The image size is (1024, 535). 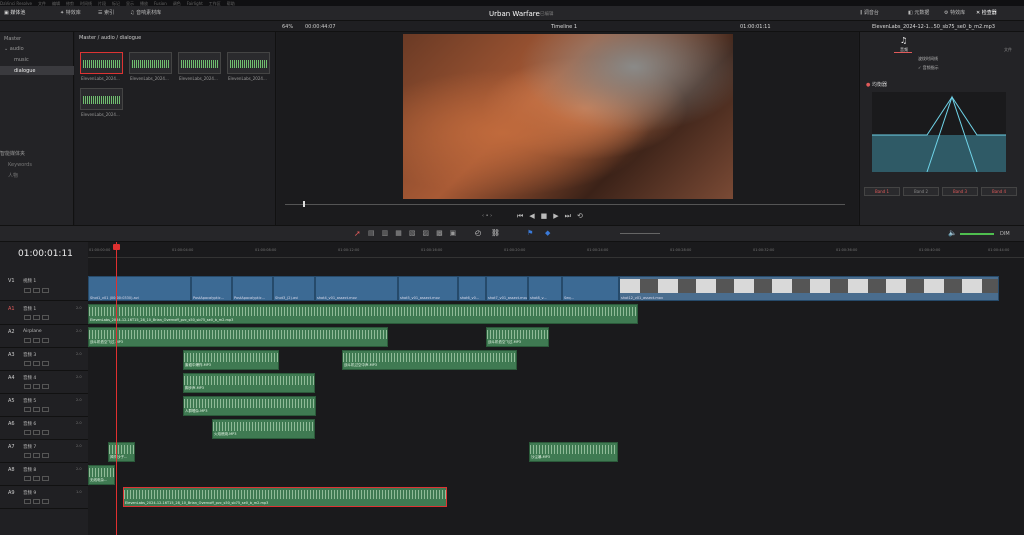 What do you see at coordinates (882, 191) in the screenshot?
I see `eq-band-1: Band 1` at bounding box center [882, 191].